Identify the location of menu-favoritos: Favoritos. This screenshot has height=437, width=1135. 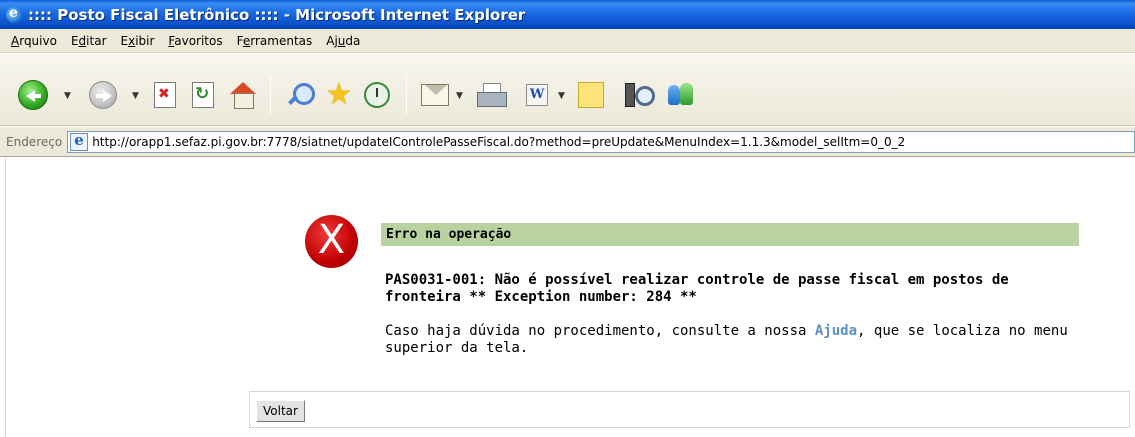
(195, 41).